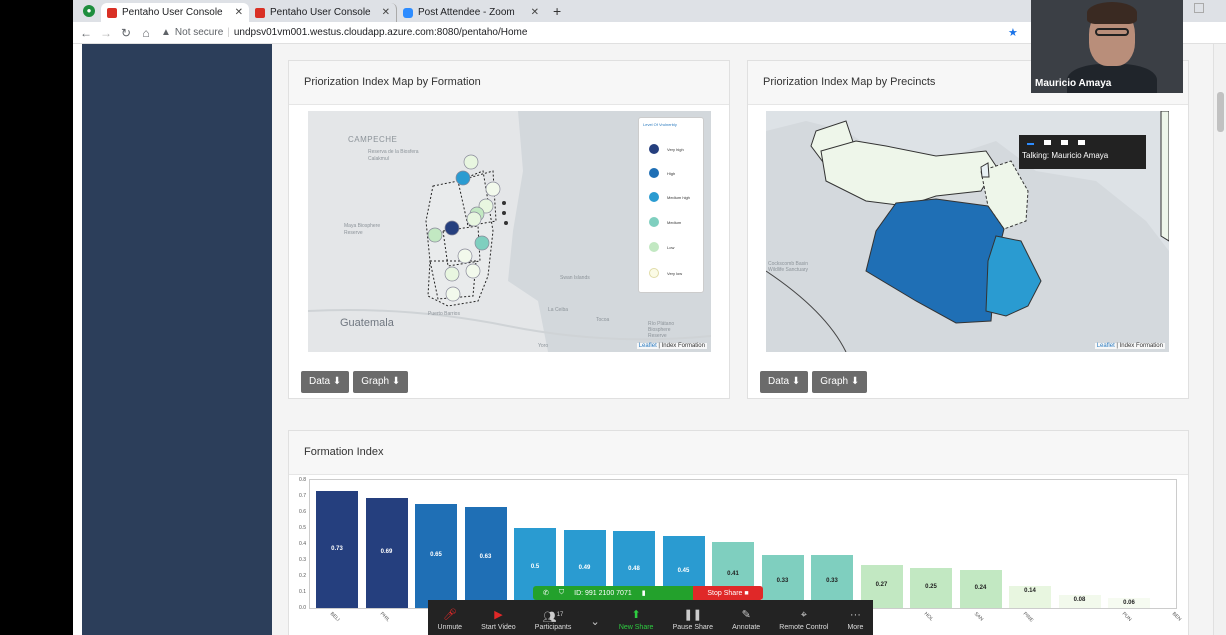  Describe the element at coordinates (1199, 8) in the screenshot. I see `gallery-grid-icon` at that location.